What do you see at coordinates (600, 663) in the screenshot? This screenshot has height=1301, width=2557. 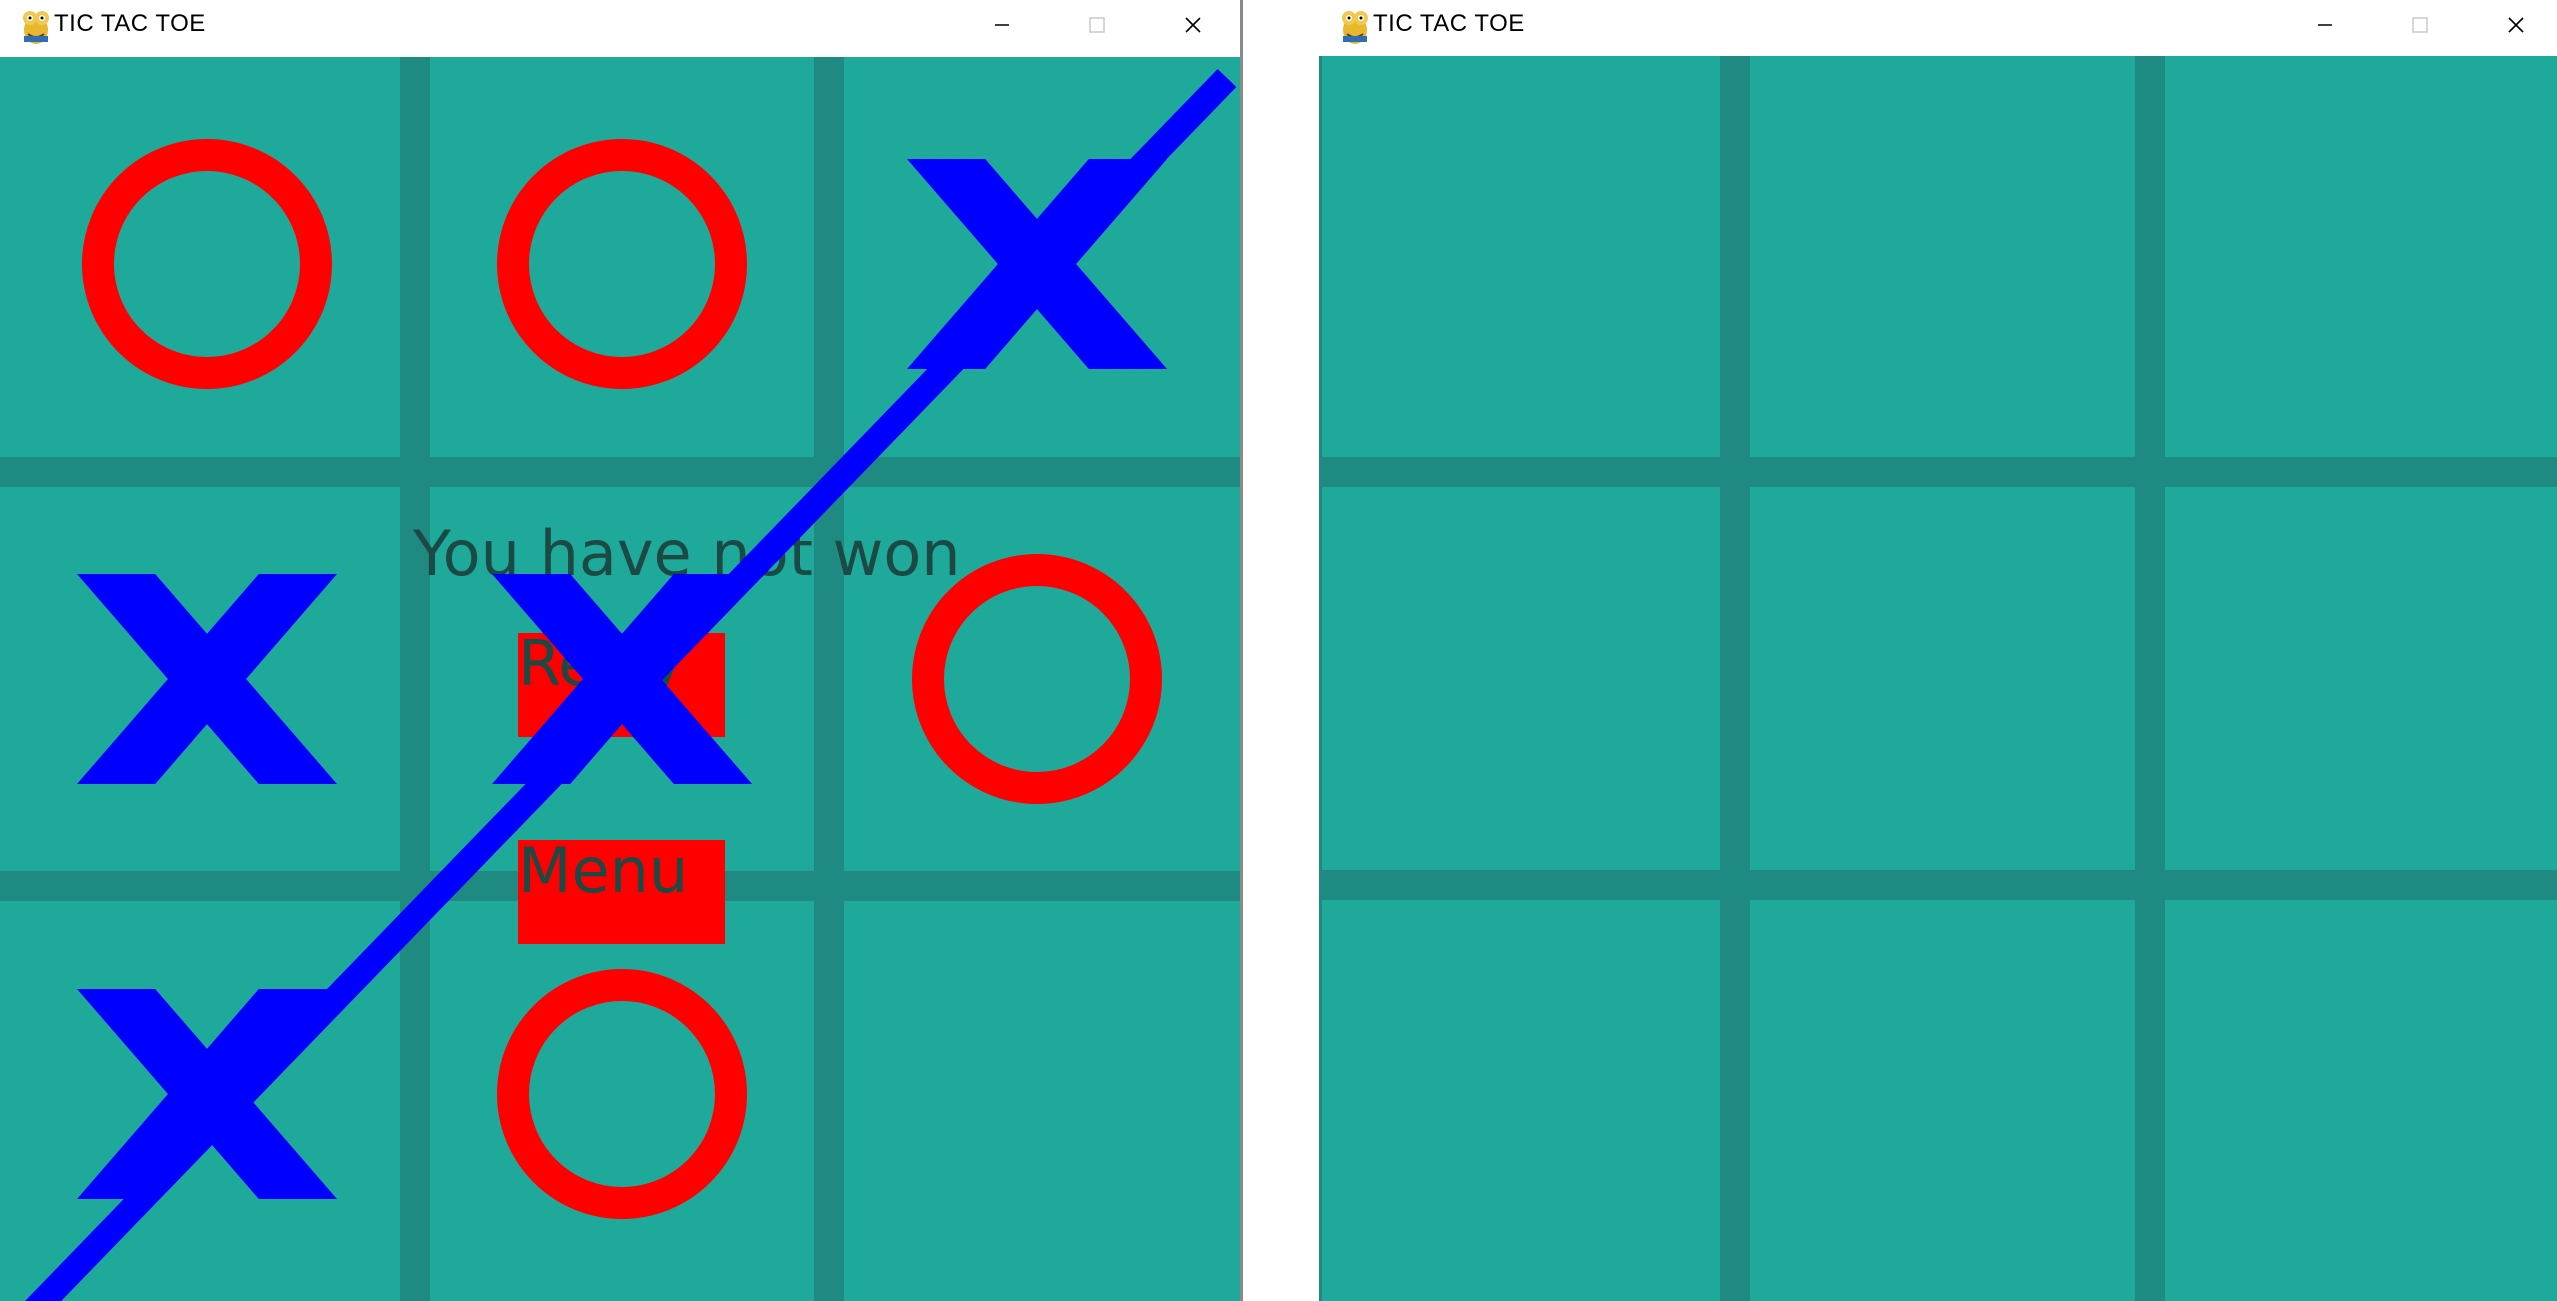 I see `retry-button-label: Retry` at bounding box center [600, 663].